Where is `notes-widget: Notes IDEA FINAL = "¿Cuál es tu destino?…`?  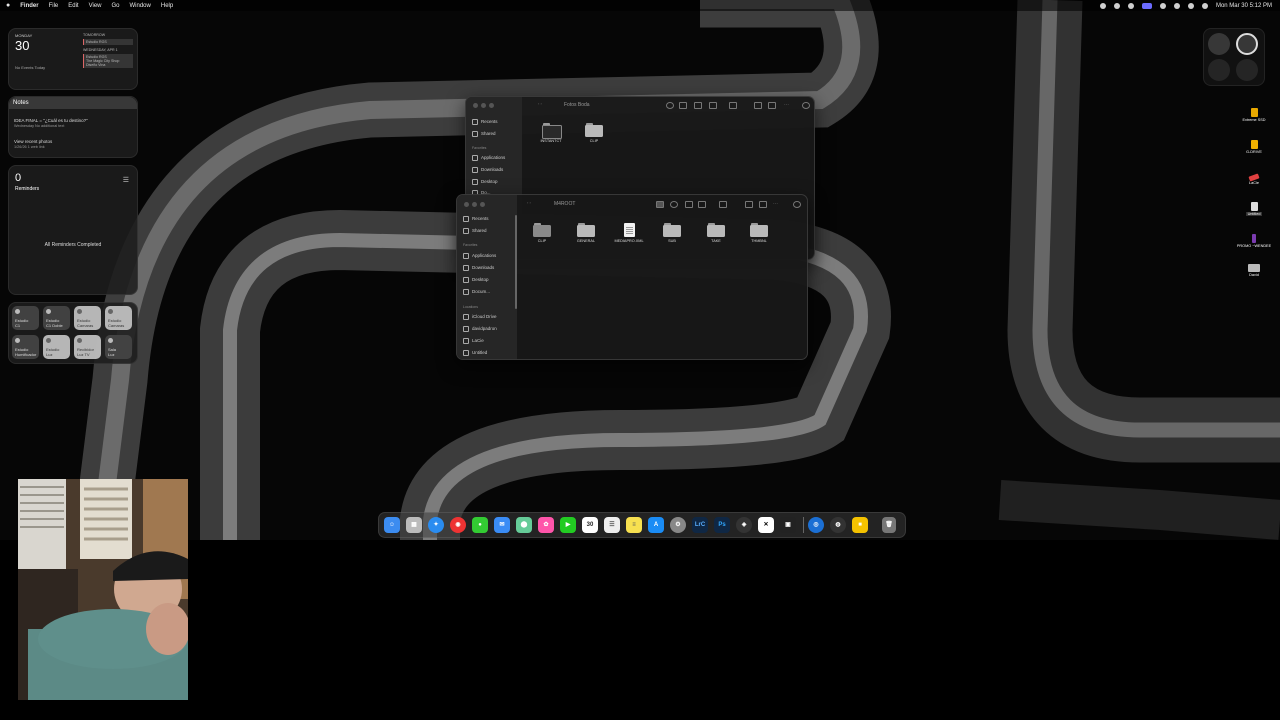 notes-widget: Notes IDEA FINAL = "¿Cuál es tu destino?… is located at coordinates (73, 127).